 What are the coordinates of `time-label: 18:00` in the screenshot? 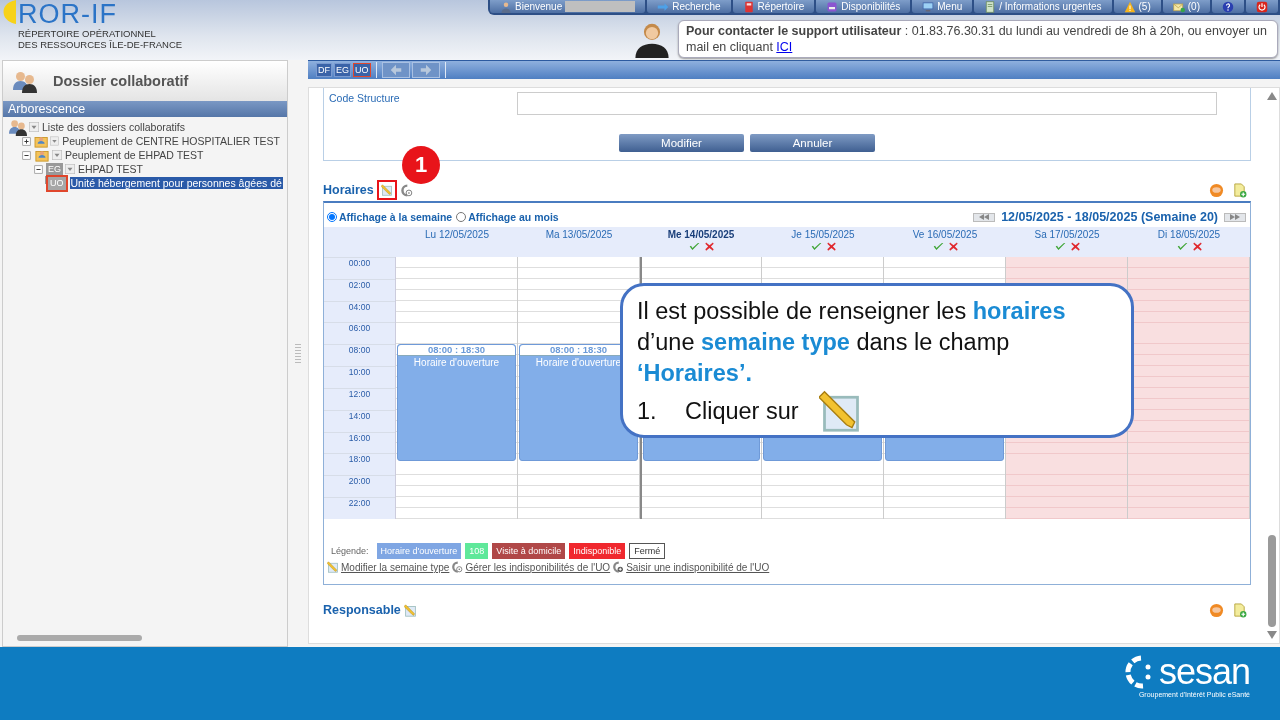 It's located at (359, 459).